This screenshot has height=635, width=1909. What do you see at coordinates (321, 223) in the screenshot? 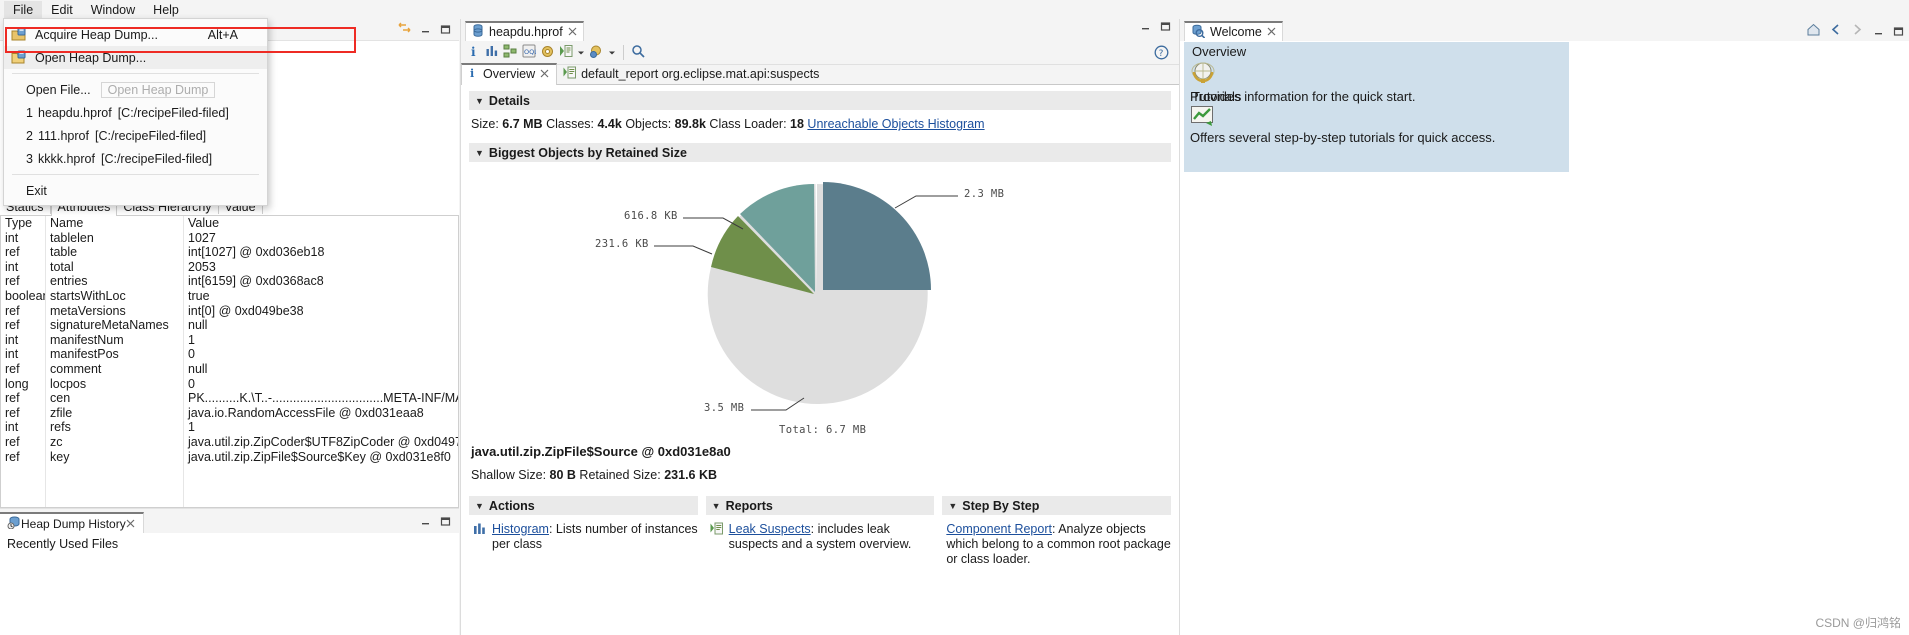
I see `column-header-value: Value` at bounding box center [321, 223].